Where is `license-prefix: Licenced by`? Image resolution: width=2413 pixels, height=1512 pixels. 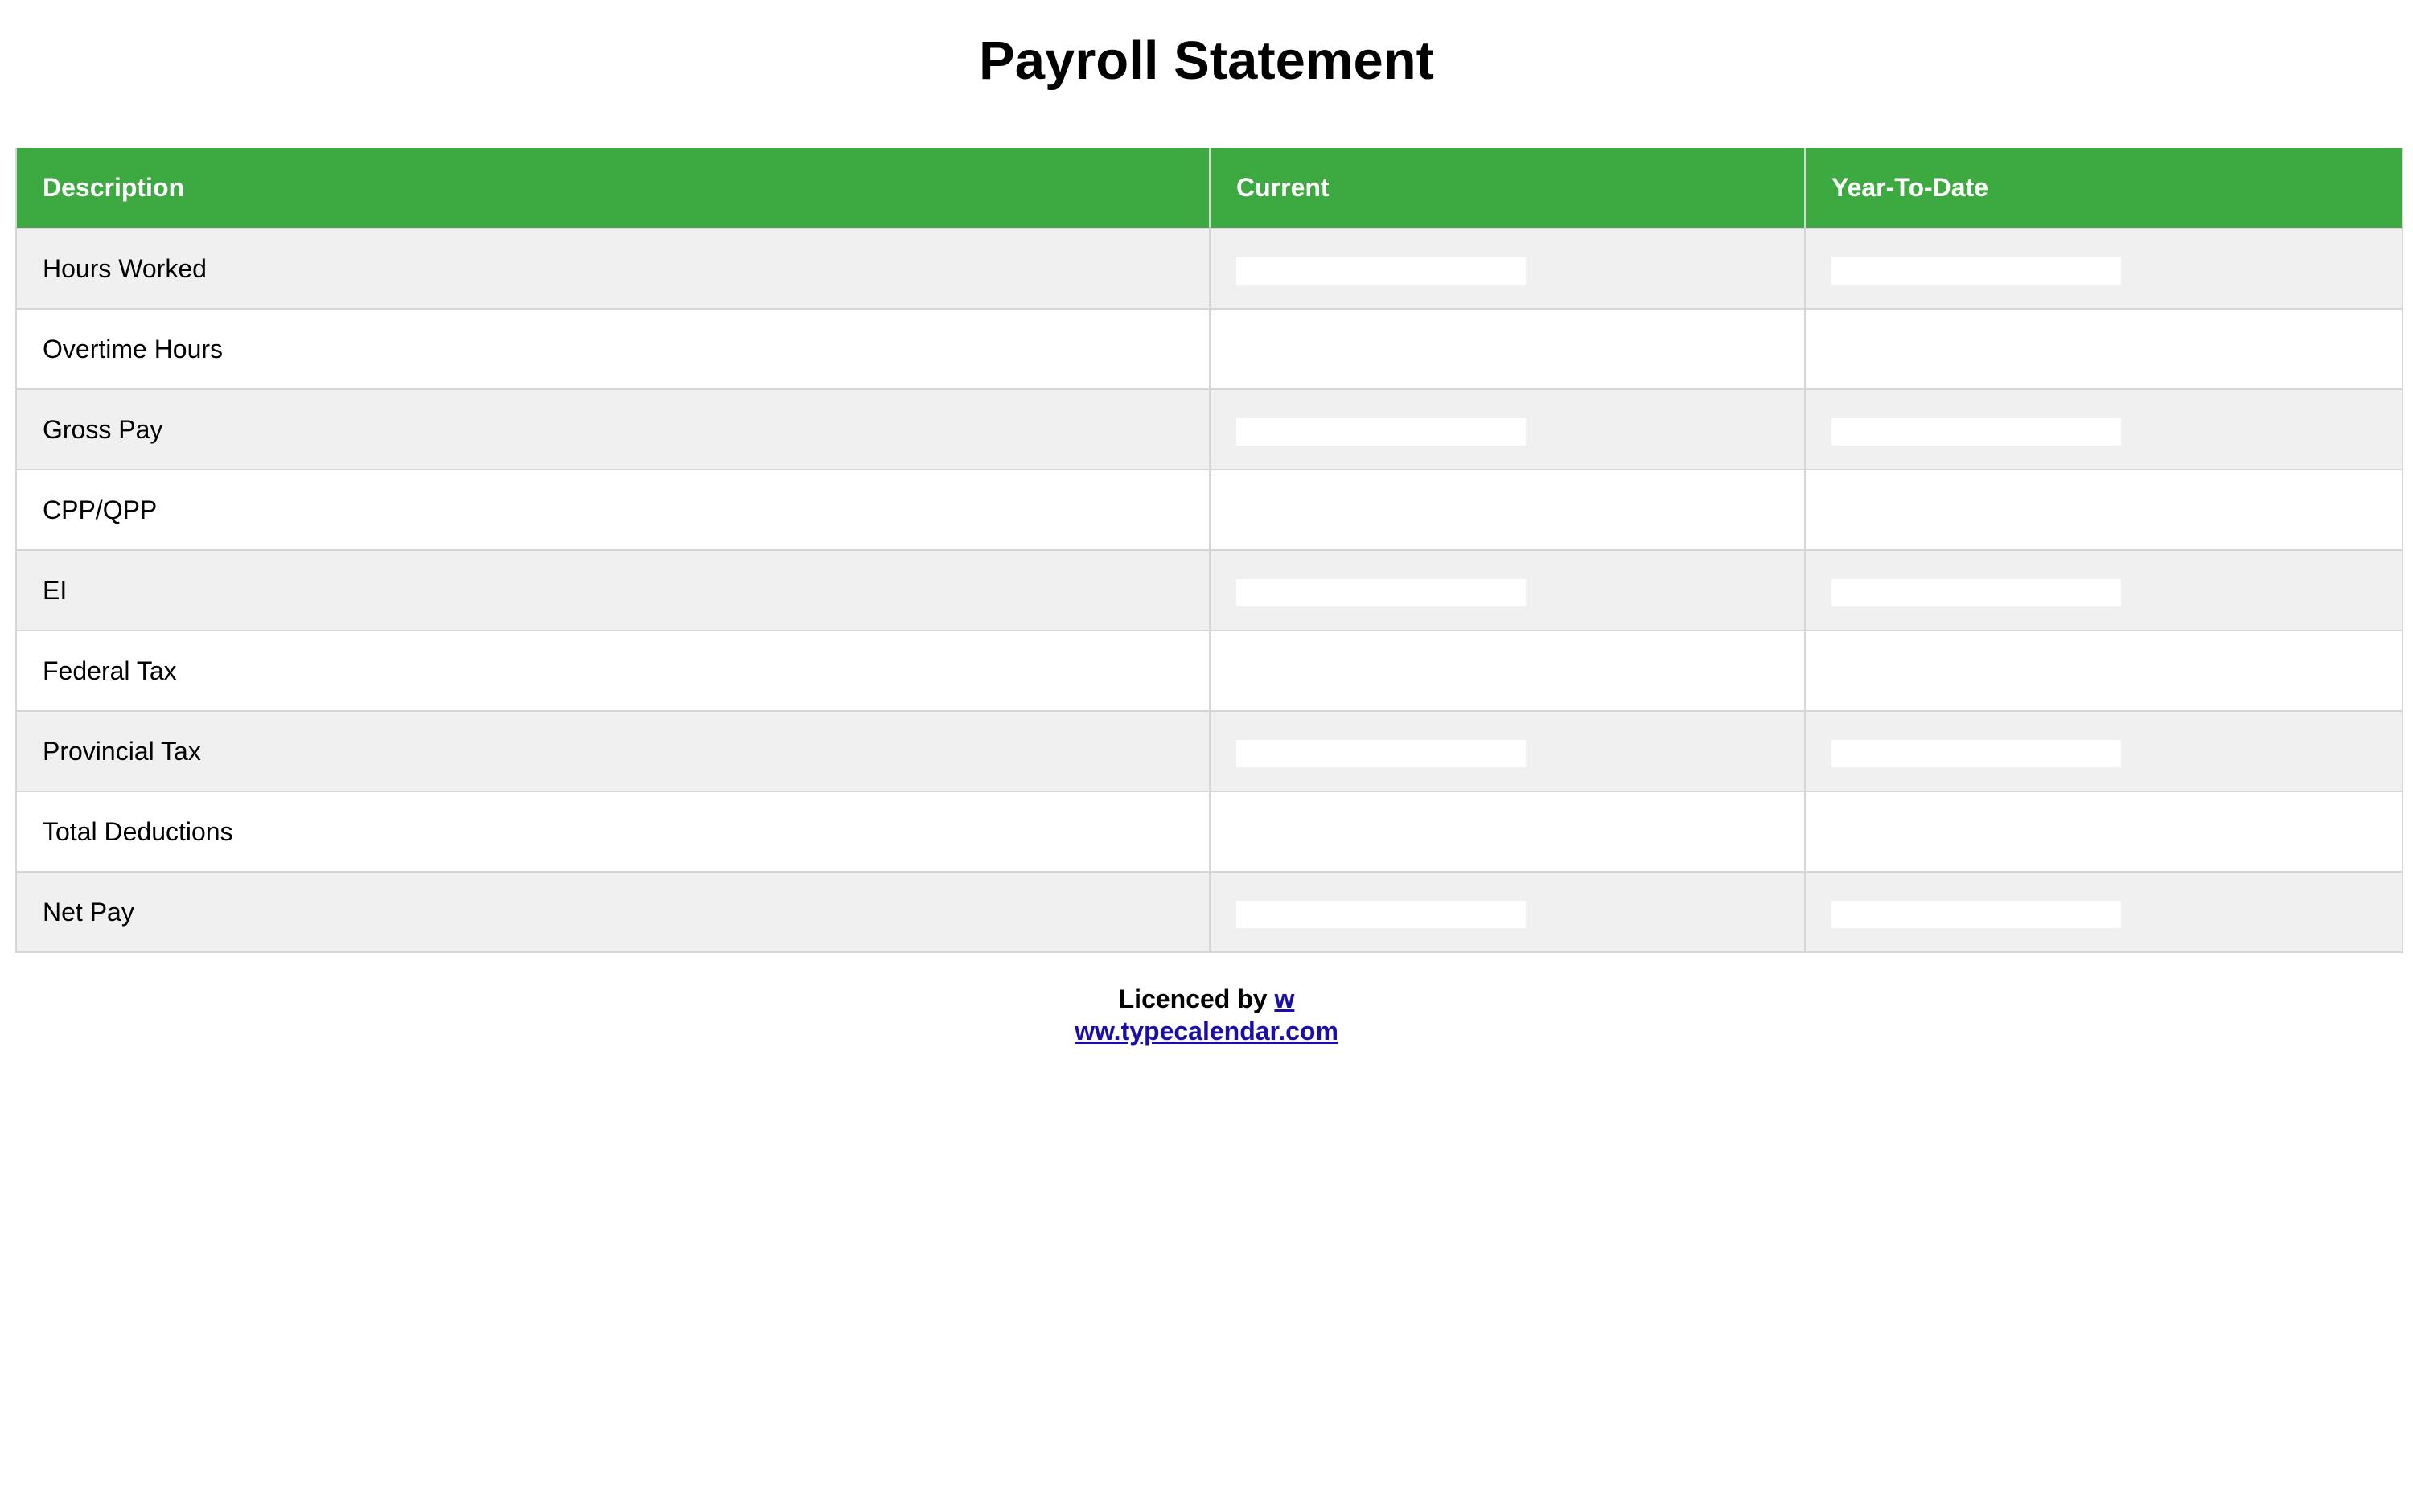
license-prefix: Licenced by is located at coordinates (1196, 999).